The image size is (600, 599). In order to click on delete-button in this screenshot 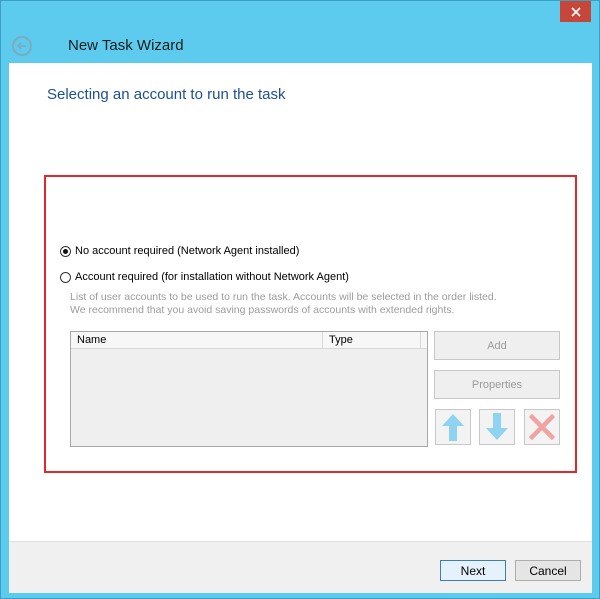, I will do `click(542, 427)`.